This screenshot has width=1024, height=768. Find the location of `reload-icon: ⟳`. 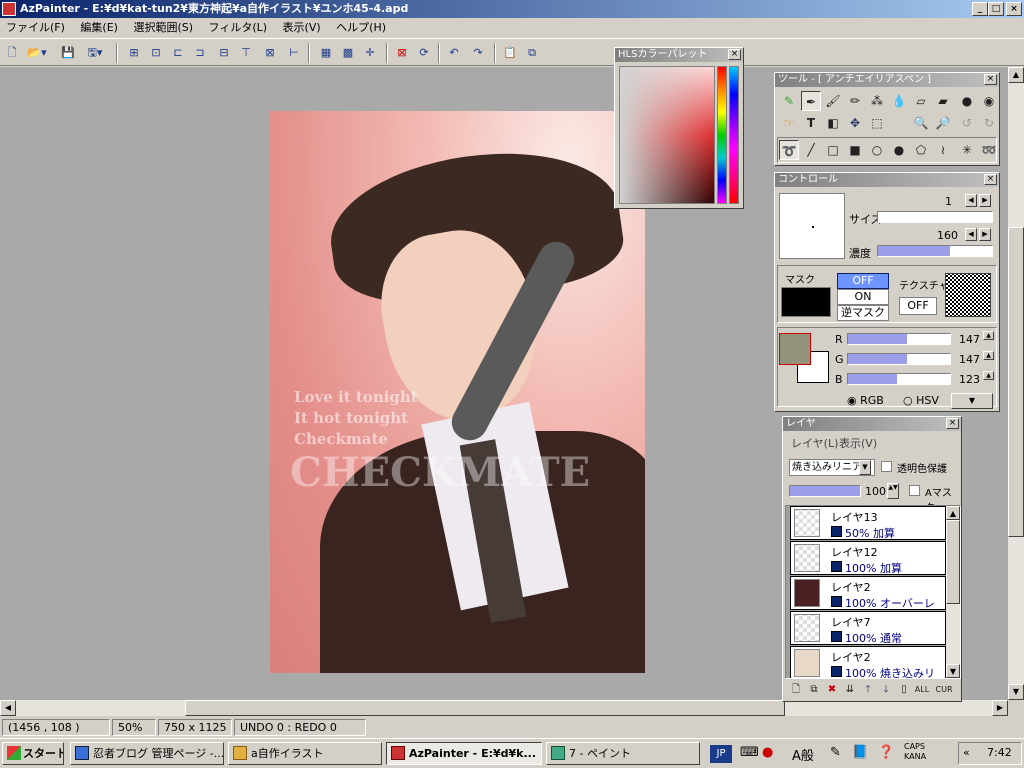

reload-icon: ⟳ is located at coordinates (424, 53).